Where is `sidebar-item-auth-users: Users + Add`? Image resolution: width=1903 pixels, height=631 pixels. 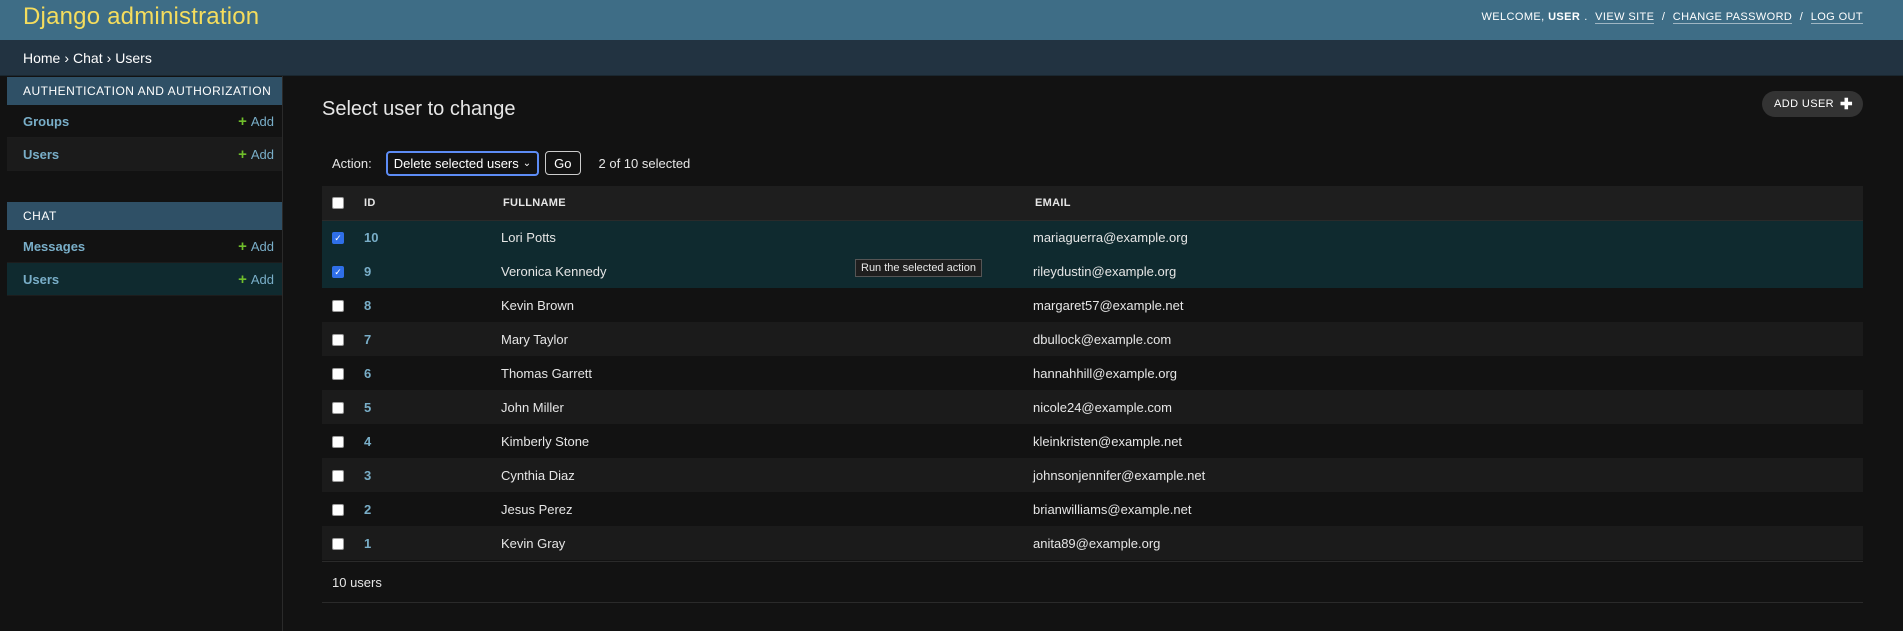 sidebar-item-auth-users: Users + Add is located at coordinates (144, 154).